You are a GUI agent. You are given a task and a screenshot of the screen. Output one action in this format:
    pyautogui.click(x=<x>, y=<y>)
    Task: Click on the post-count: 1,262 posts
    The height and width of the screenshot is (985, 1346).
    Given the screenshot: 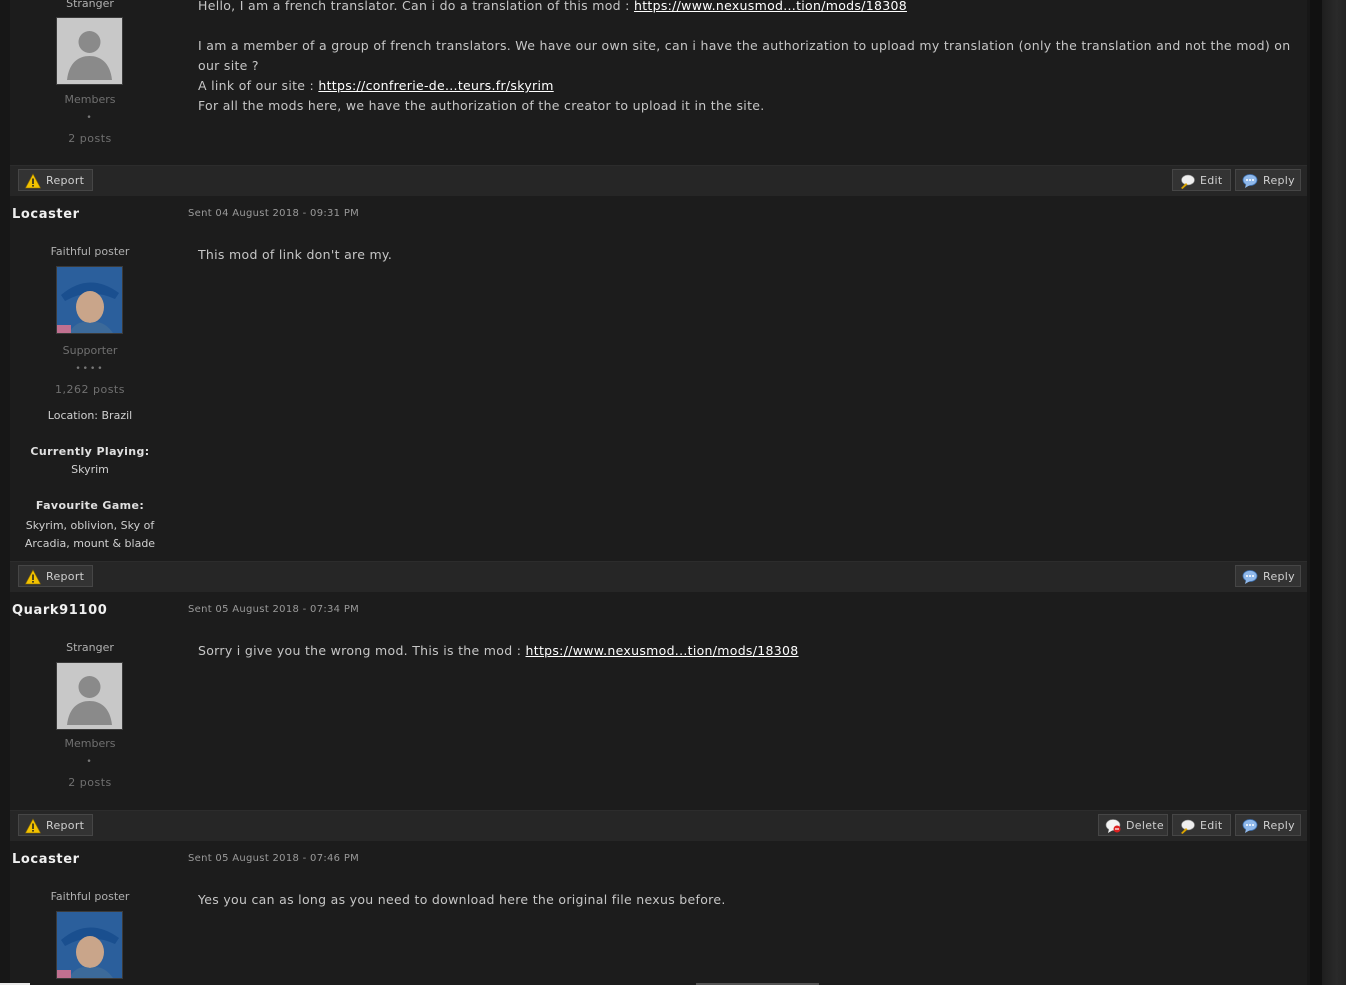 What is the action you would take?
    pyautogui.click(x=90, y=389)
    